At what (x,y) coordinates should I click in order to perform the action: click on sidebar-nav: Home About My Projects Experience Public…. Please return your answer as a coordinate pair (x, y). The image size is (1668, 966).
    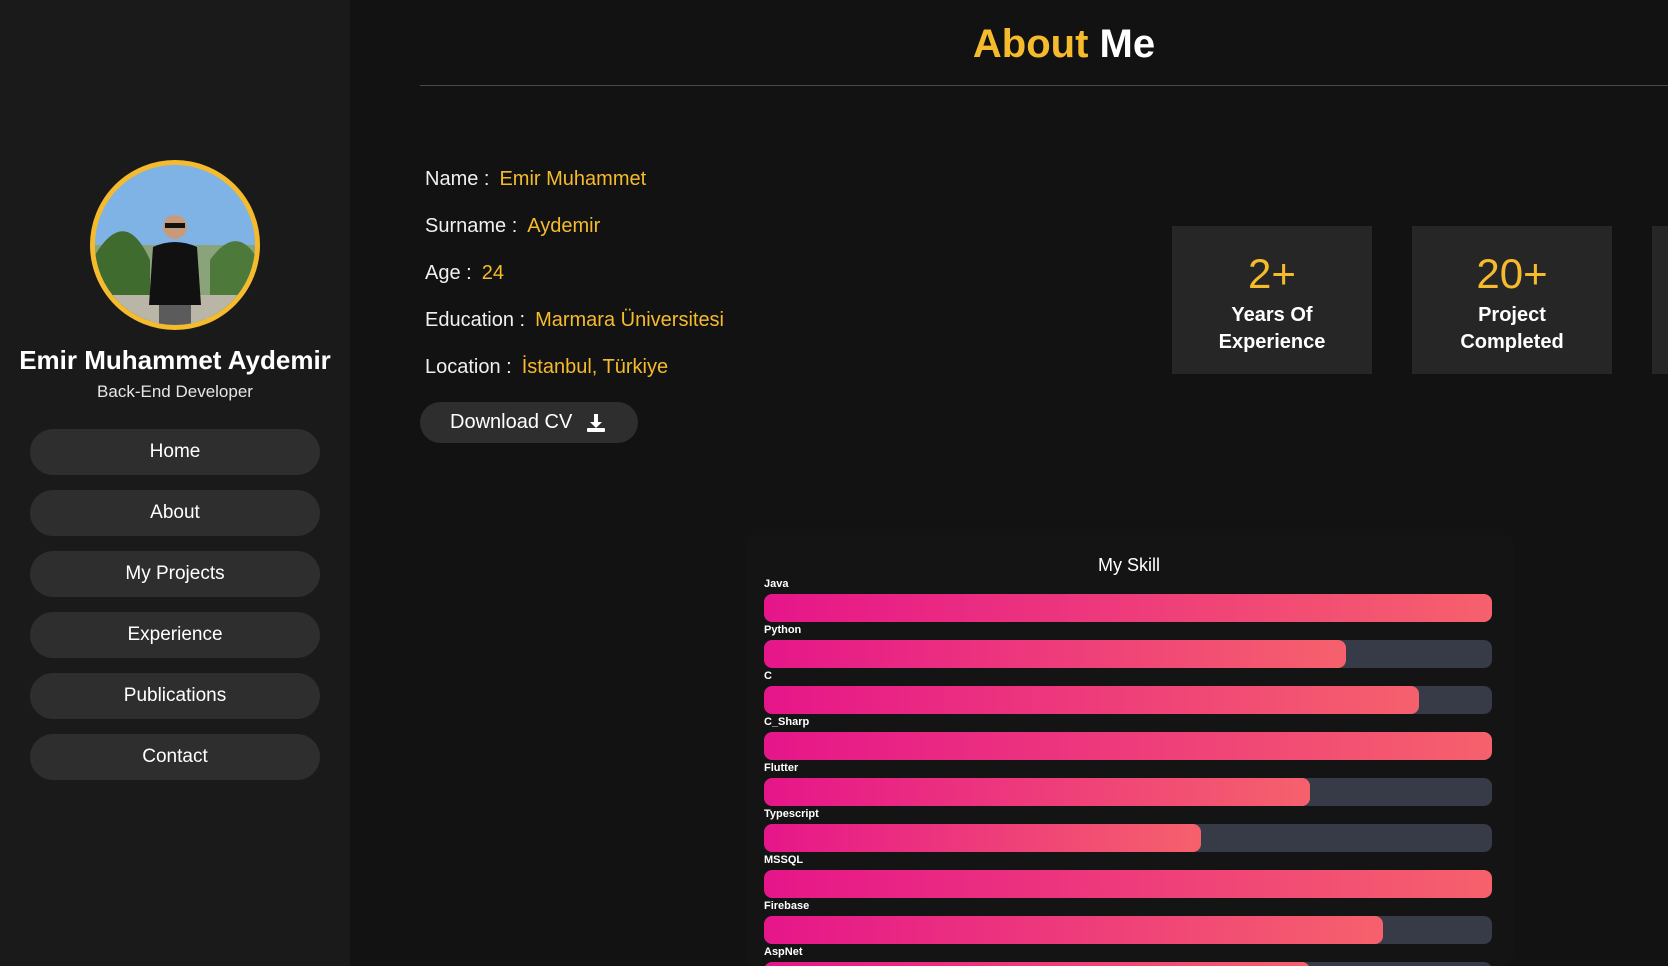
    Looking at the image, I should click on (175, 612).